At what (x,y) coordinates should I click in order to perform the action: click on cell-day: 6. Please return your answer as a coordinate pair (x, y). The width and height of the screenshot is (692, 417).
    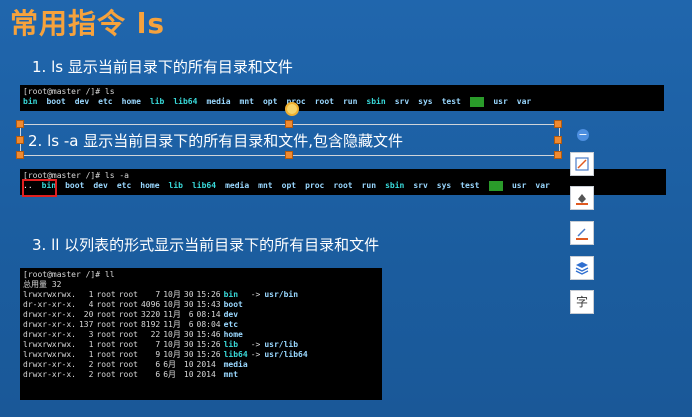
    Looking at the image, I should click on (191, 324).